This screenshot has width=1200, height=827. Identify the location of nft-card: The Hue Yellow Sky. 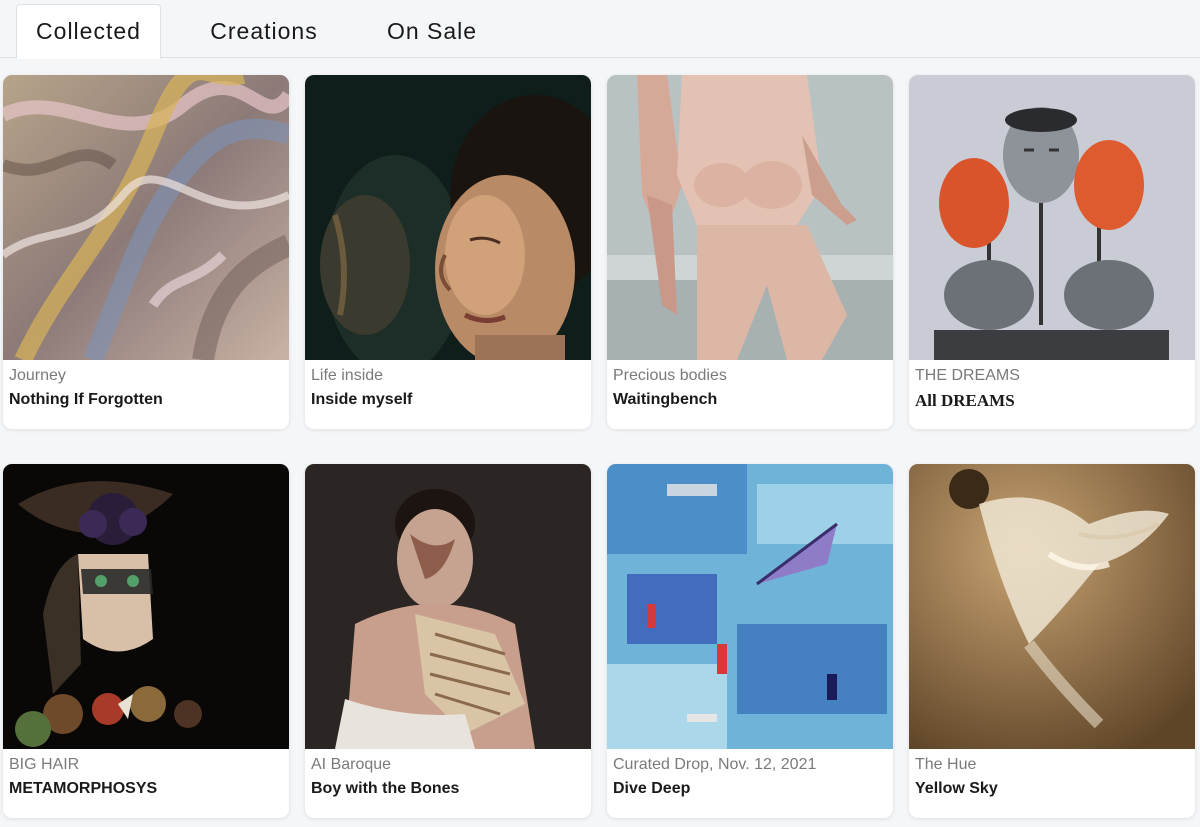
(1052, 641).